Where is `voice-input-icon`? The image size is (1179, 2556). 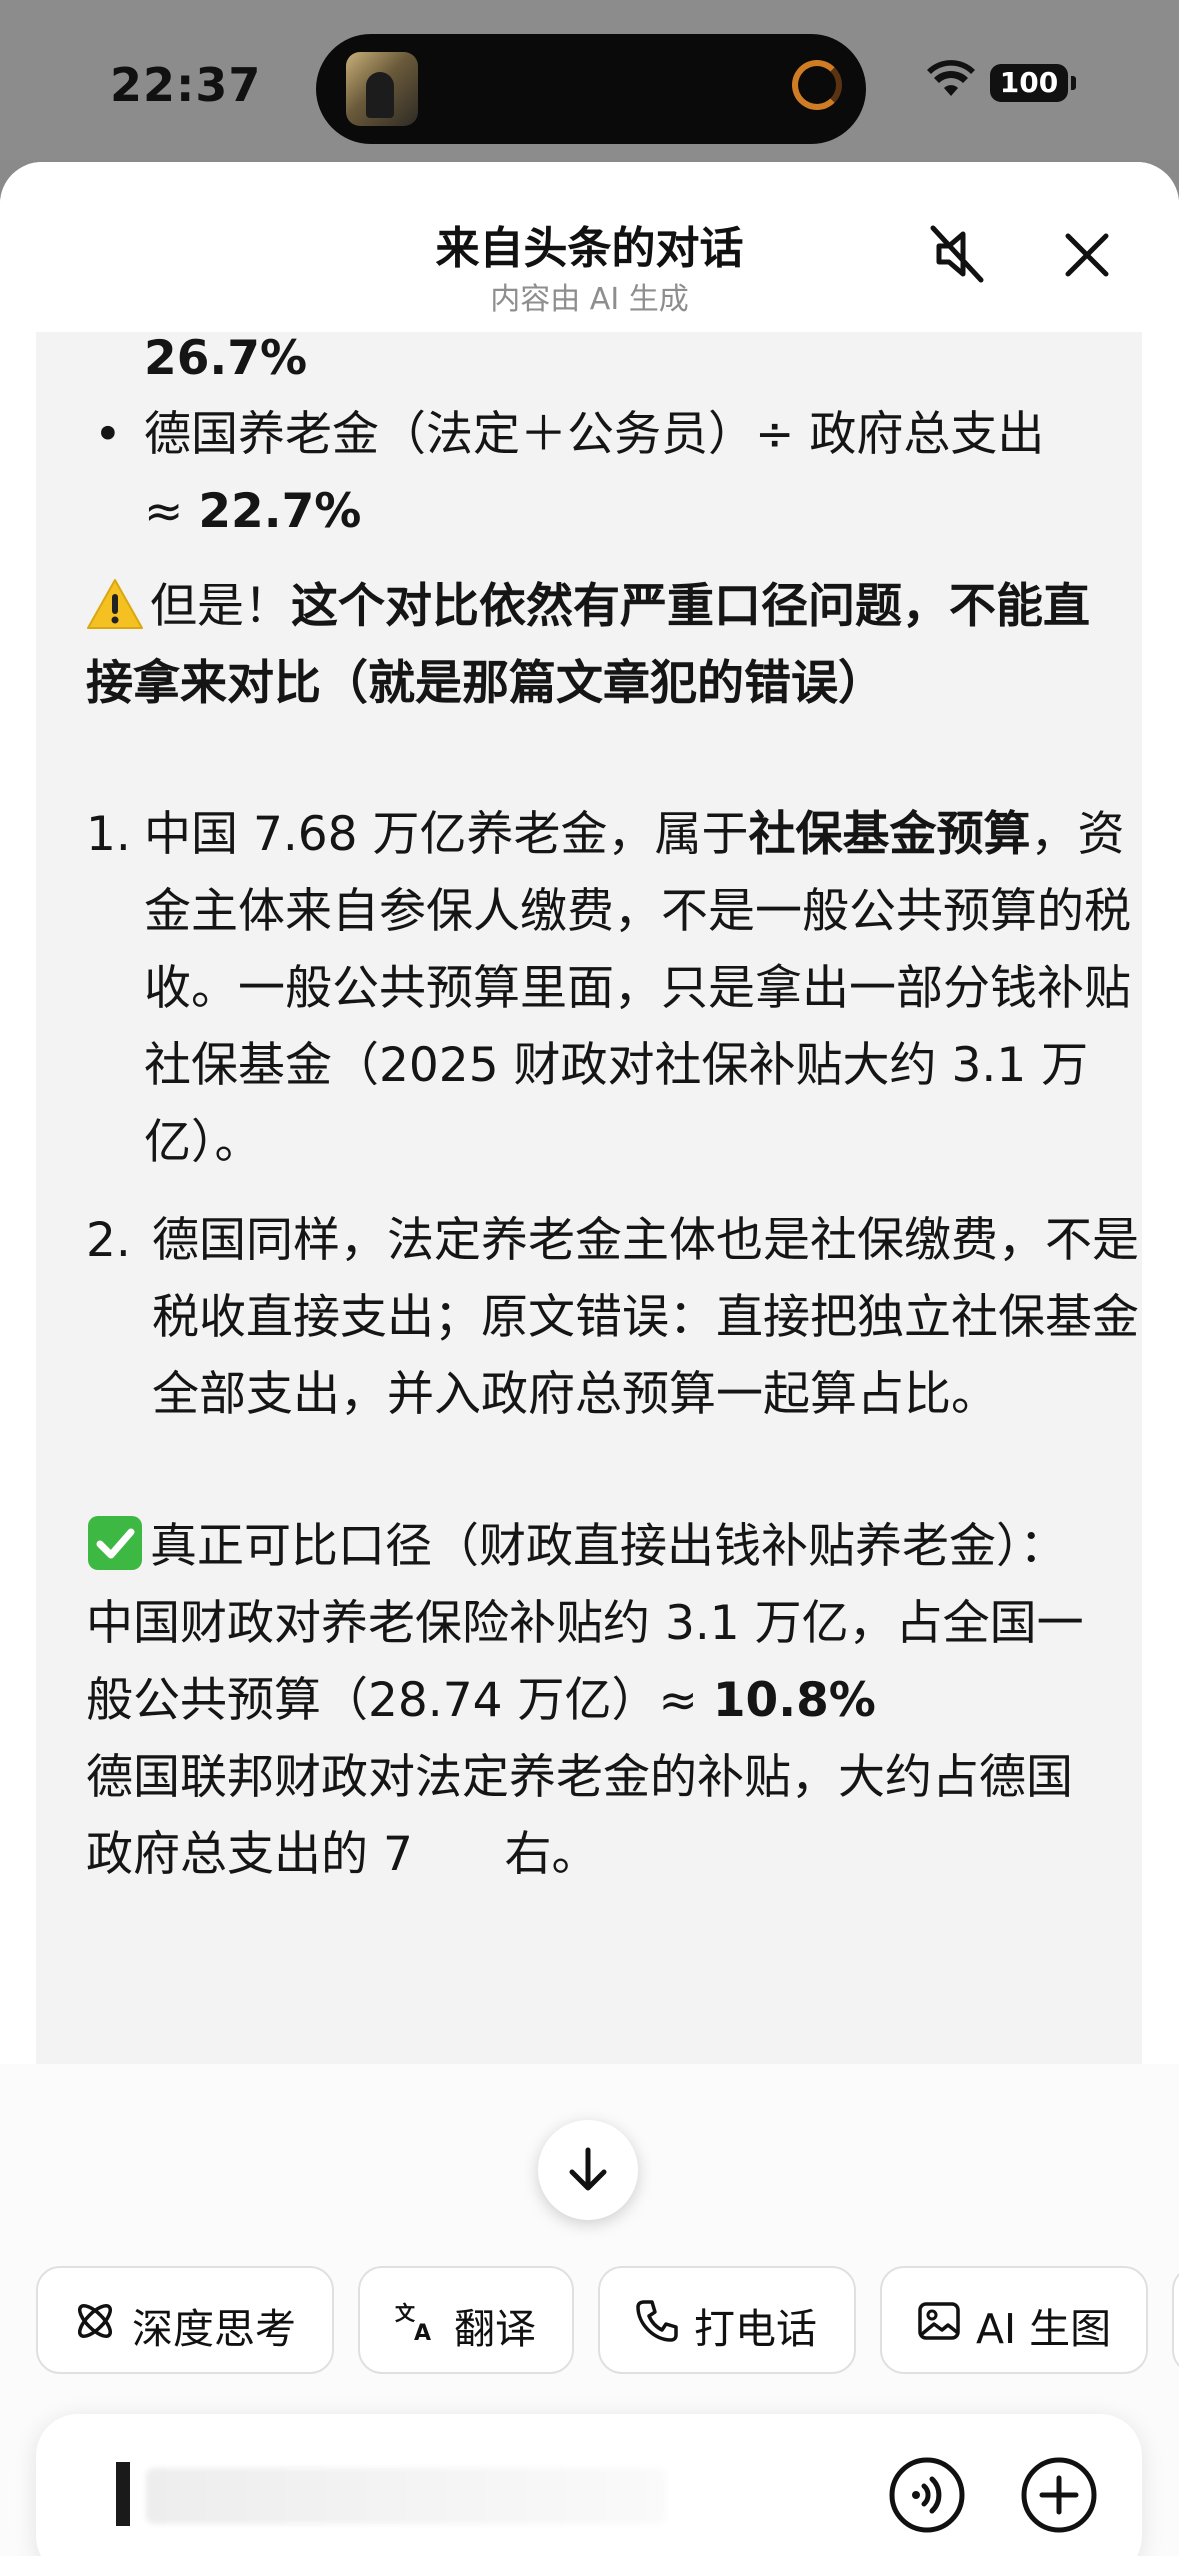 voice-input-icon is located at coordinates (927, 2495).